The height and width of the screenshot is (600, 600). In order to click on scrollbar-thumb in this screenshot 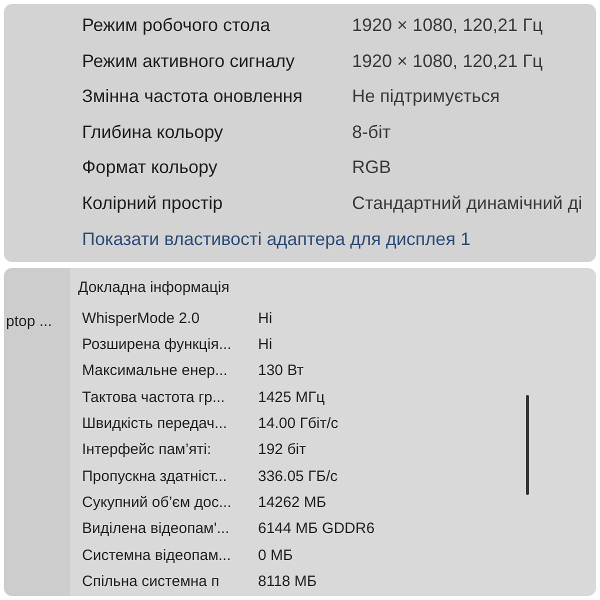, I will do `click(527, 445)`.